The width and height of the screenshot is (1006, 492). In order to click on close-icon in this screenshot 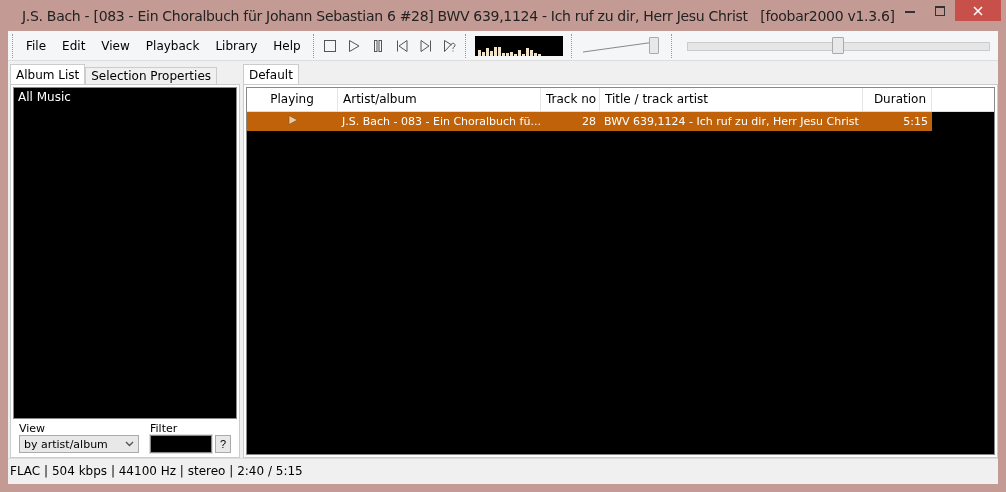, I will do `click(977, 10)`.